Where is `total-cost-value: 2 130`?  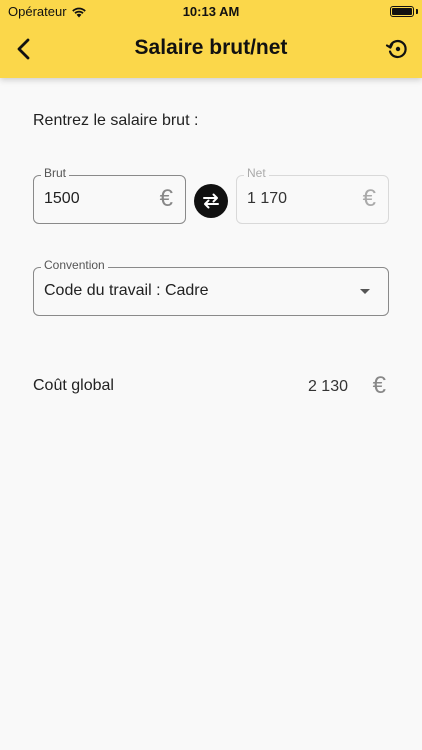
total-cost-value: 2 130 is located at coordinates (327, 386).